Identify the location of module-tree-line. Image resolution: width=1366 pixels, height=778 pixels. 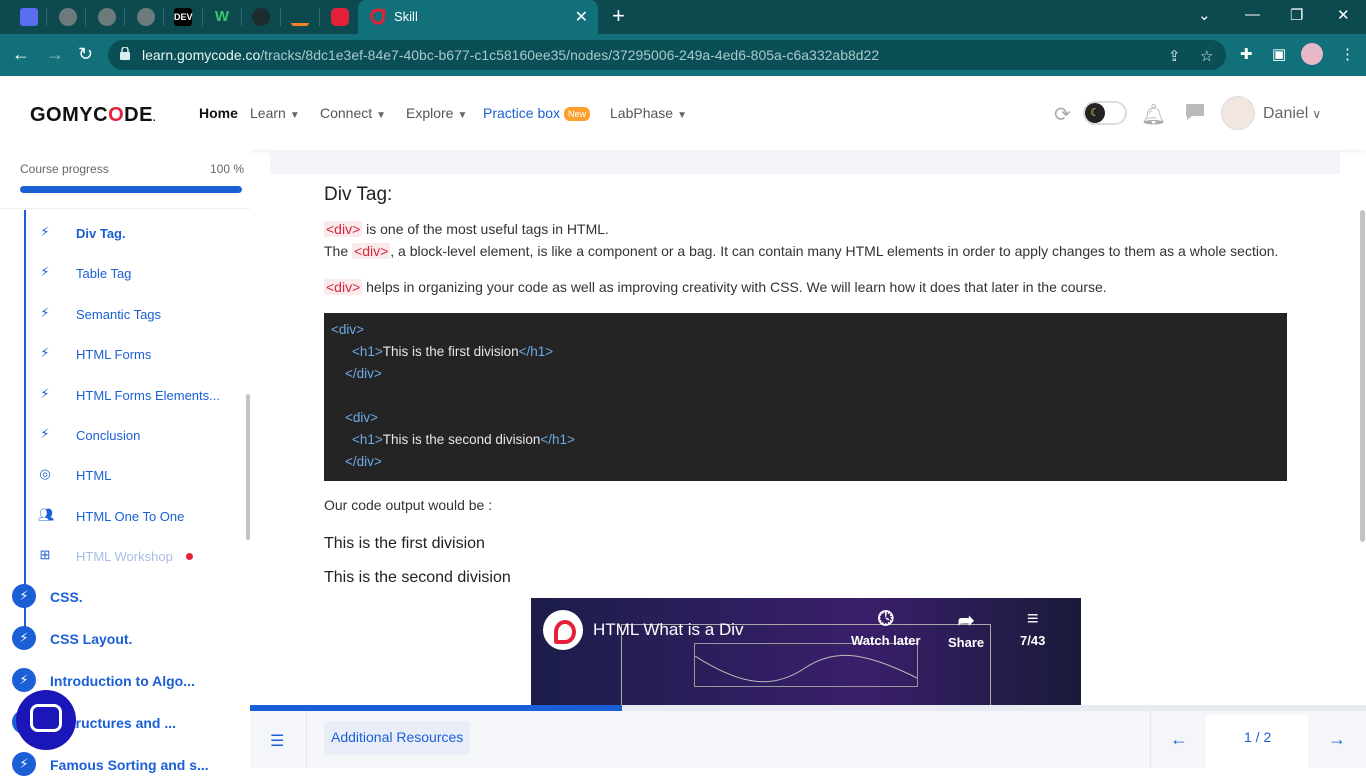
(25, 423).